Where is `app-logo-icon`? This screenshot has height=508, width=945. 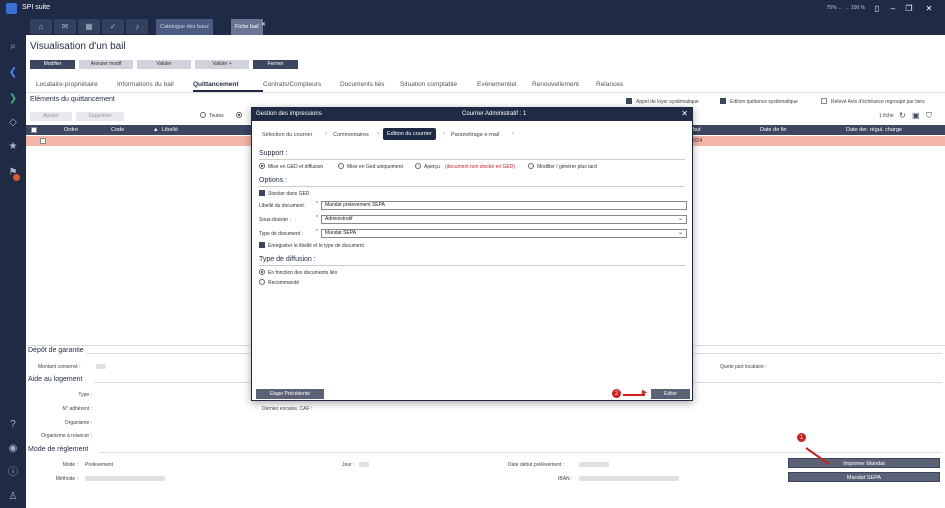 app-logo-icon is located at coordinates (11, 8).